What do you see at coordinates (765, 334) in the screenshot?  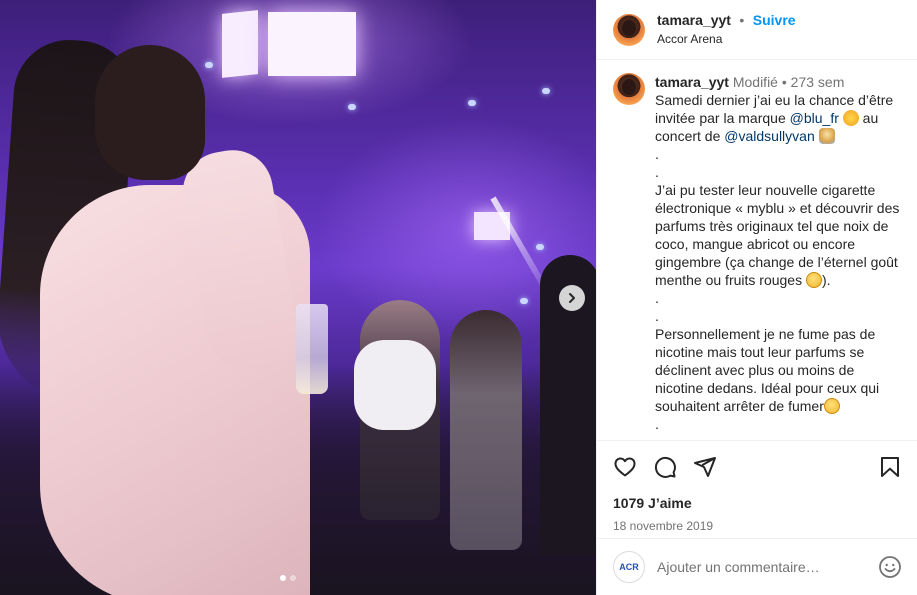 I see `caption-line: Personnellement je ne fume pas de` at bounding box center [765, 334].